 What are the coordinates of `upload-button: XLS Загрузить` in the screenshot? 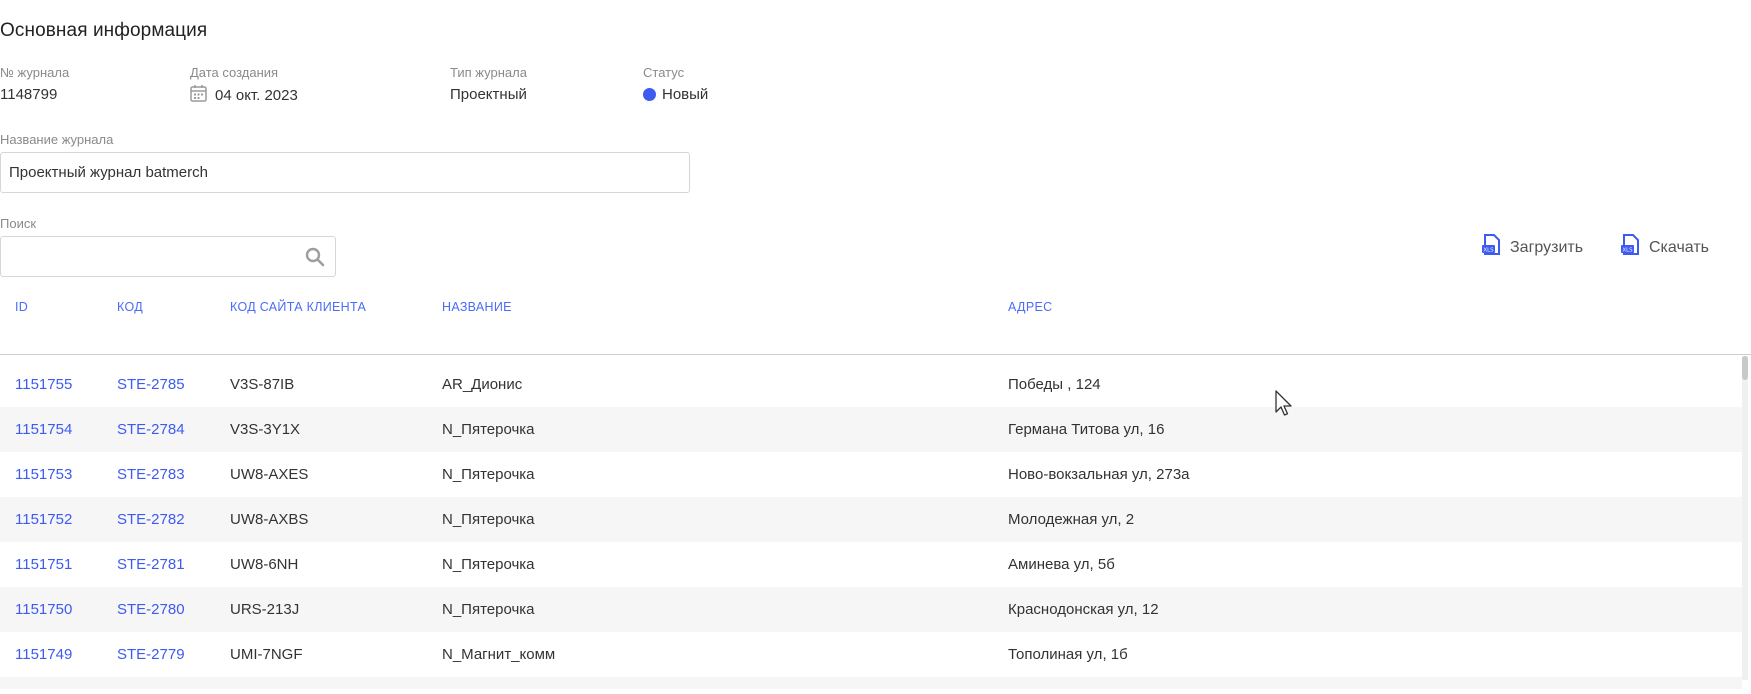 It's located at (1532, 247).